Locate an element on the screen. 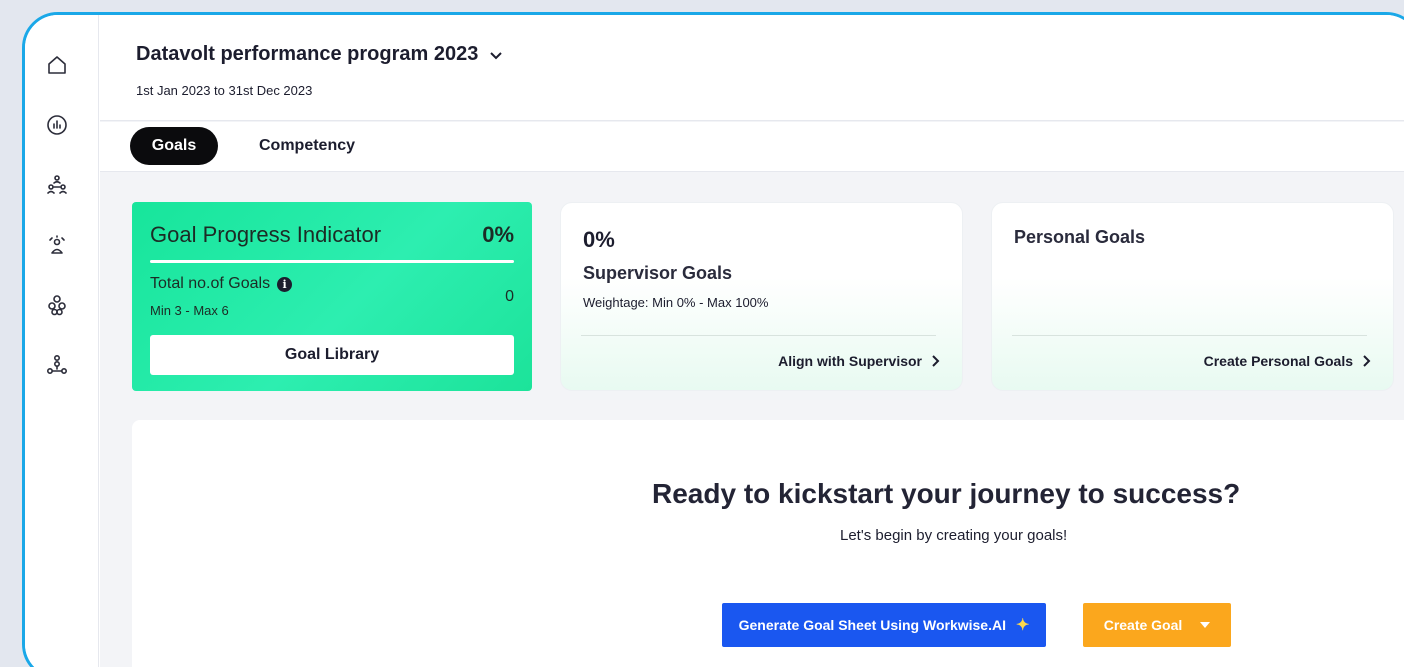 Image resolution: width=1404 pixels, height=667 pixels. supervisor-weightage: Weightage: Min 0% - Max 100% is located at coordinates (676, 302).